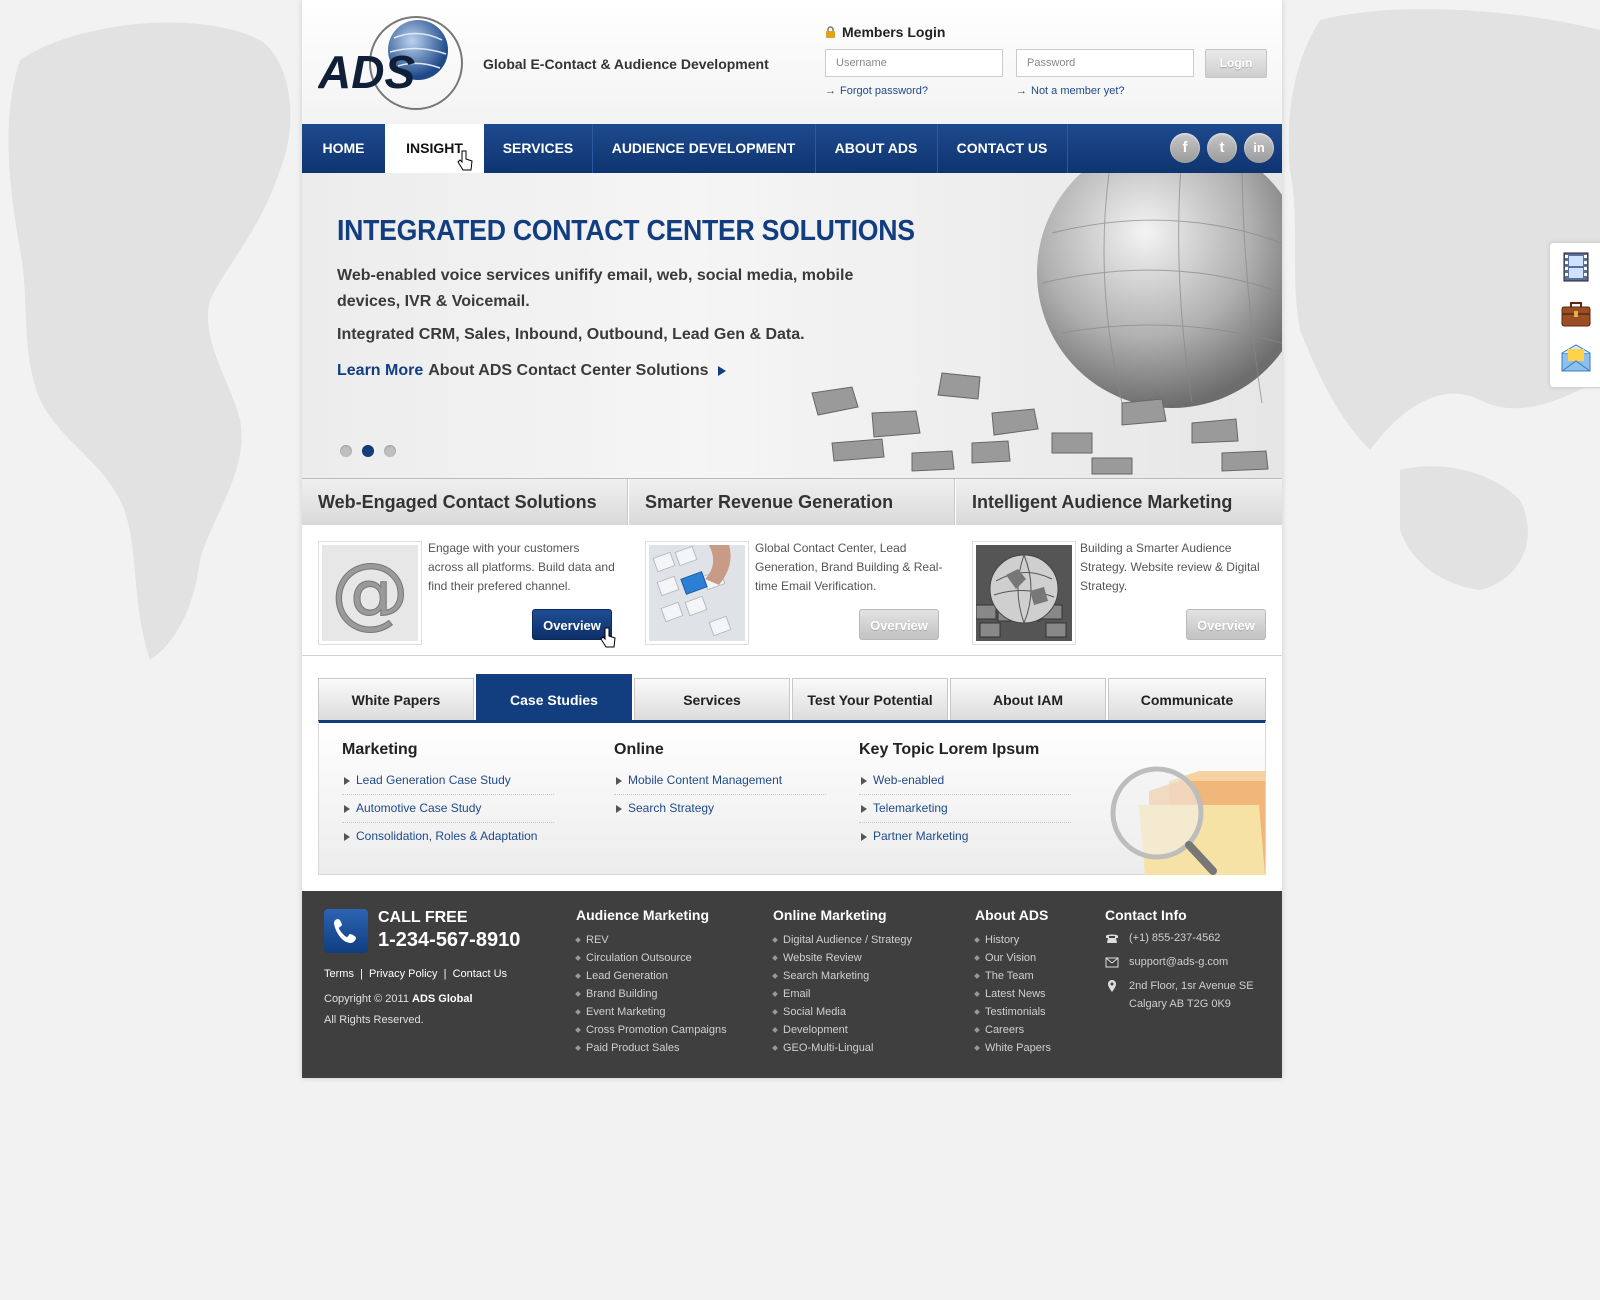 Image resolution: width=1600 pixels, height=1300 pixels. I want to click on nav-item-about-ads: ABOUT ADS, so click(876, 148).